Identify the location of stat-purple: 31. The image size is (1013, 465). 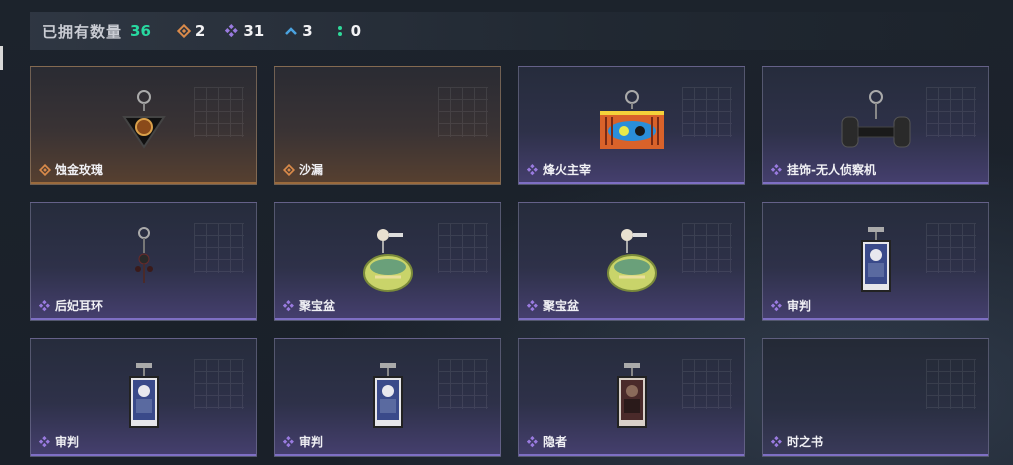
(244, 31).